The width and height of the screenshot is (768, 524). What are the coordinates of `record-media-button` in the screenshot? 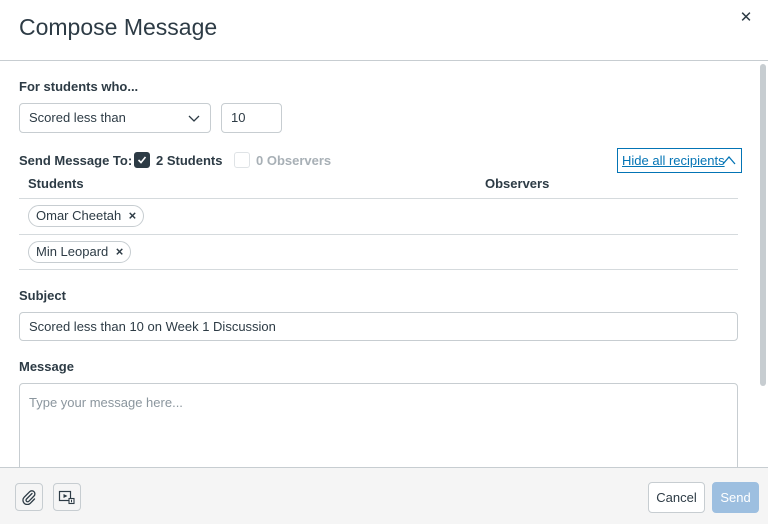 It's located at (67, 497).